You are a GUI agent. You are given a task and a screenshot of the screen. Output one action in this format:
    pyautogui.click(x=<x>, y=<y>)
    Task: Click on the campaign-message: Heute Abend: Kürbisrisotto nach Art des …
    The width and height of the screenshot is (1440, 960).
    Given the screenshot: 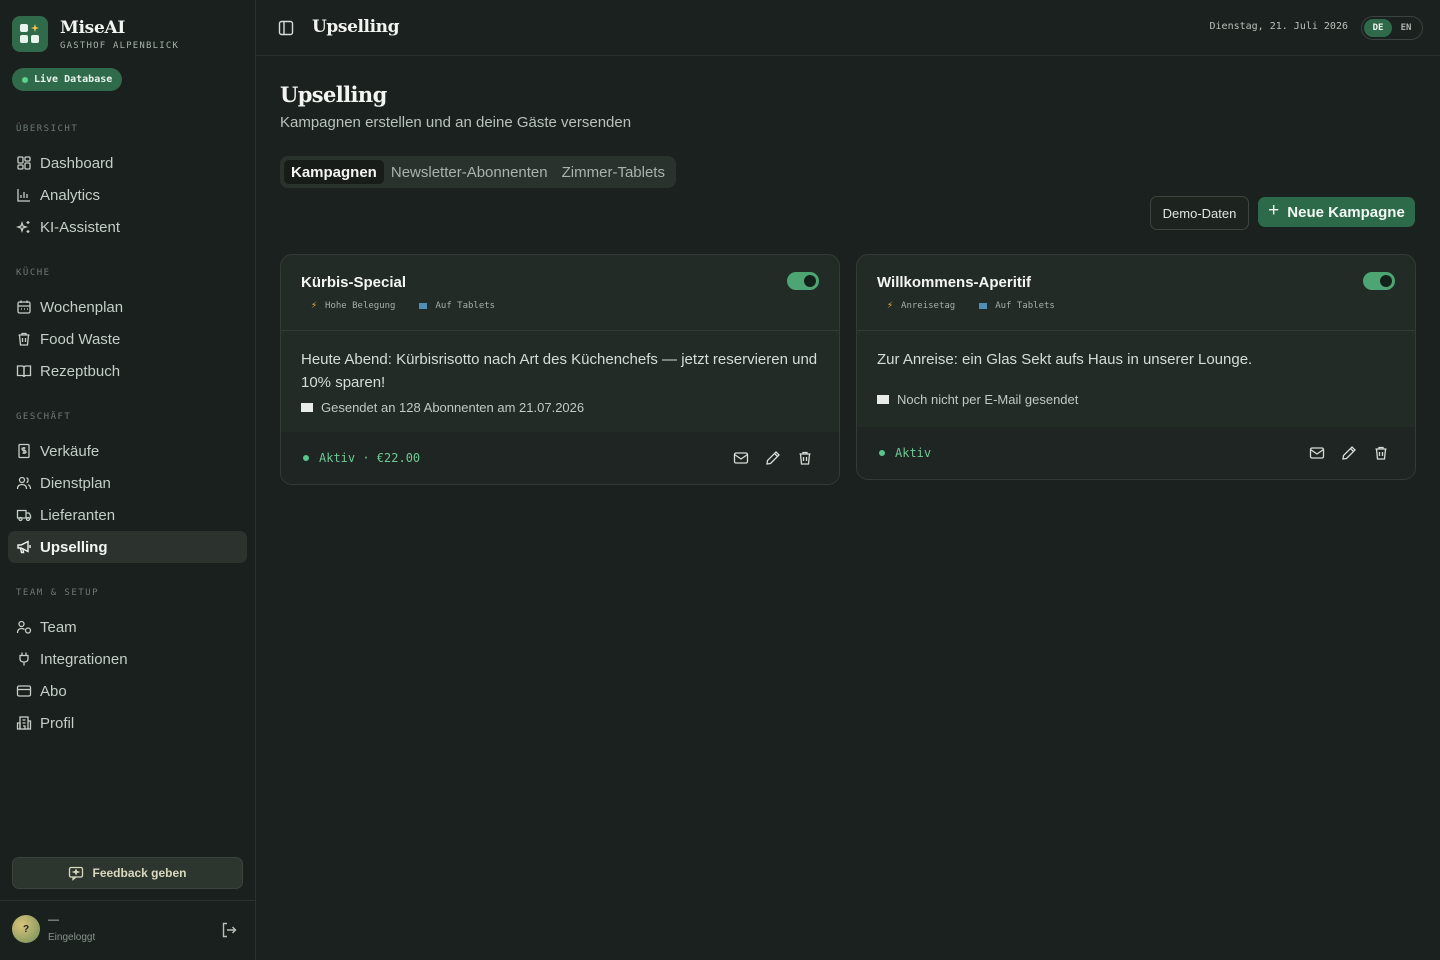 What is the action you would take?
    pyautogui.click(x=559, y=371)
    